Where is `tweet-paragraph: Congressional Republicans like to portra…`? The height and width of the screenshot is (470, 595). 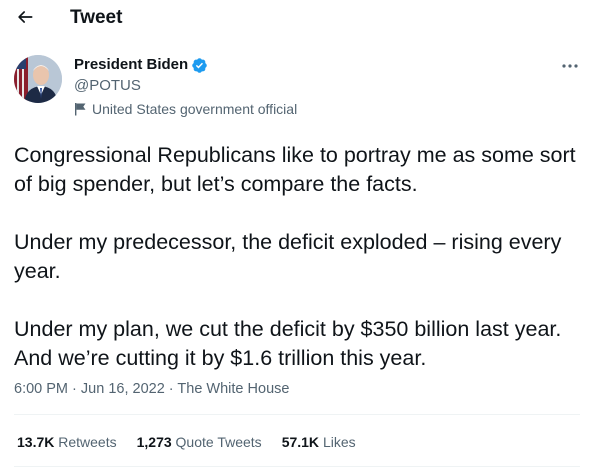 tweet-paragraph: Congressional Republicans like to portra… is located at coordinates (295, 169).